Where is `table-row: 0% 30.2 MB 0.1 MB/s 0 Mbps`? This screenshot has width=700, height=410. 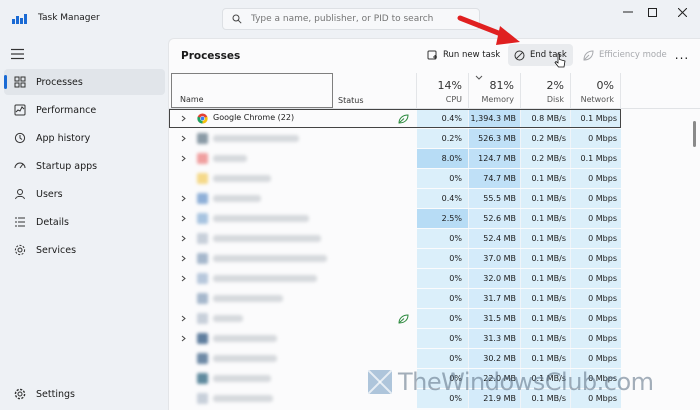 table-row: 0% 30.2 MB 0.1 MB/s 0 Mbps is located at coordinates (434, 358).